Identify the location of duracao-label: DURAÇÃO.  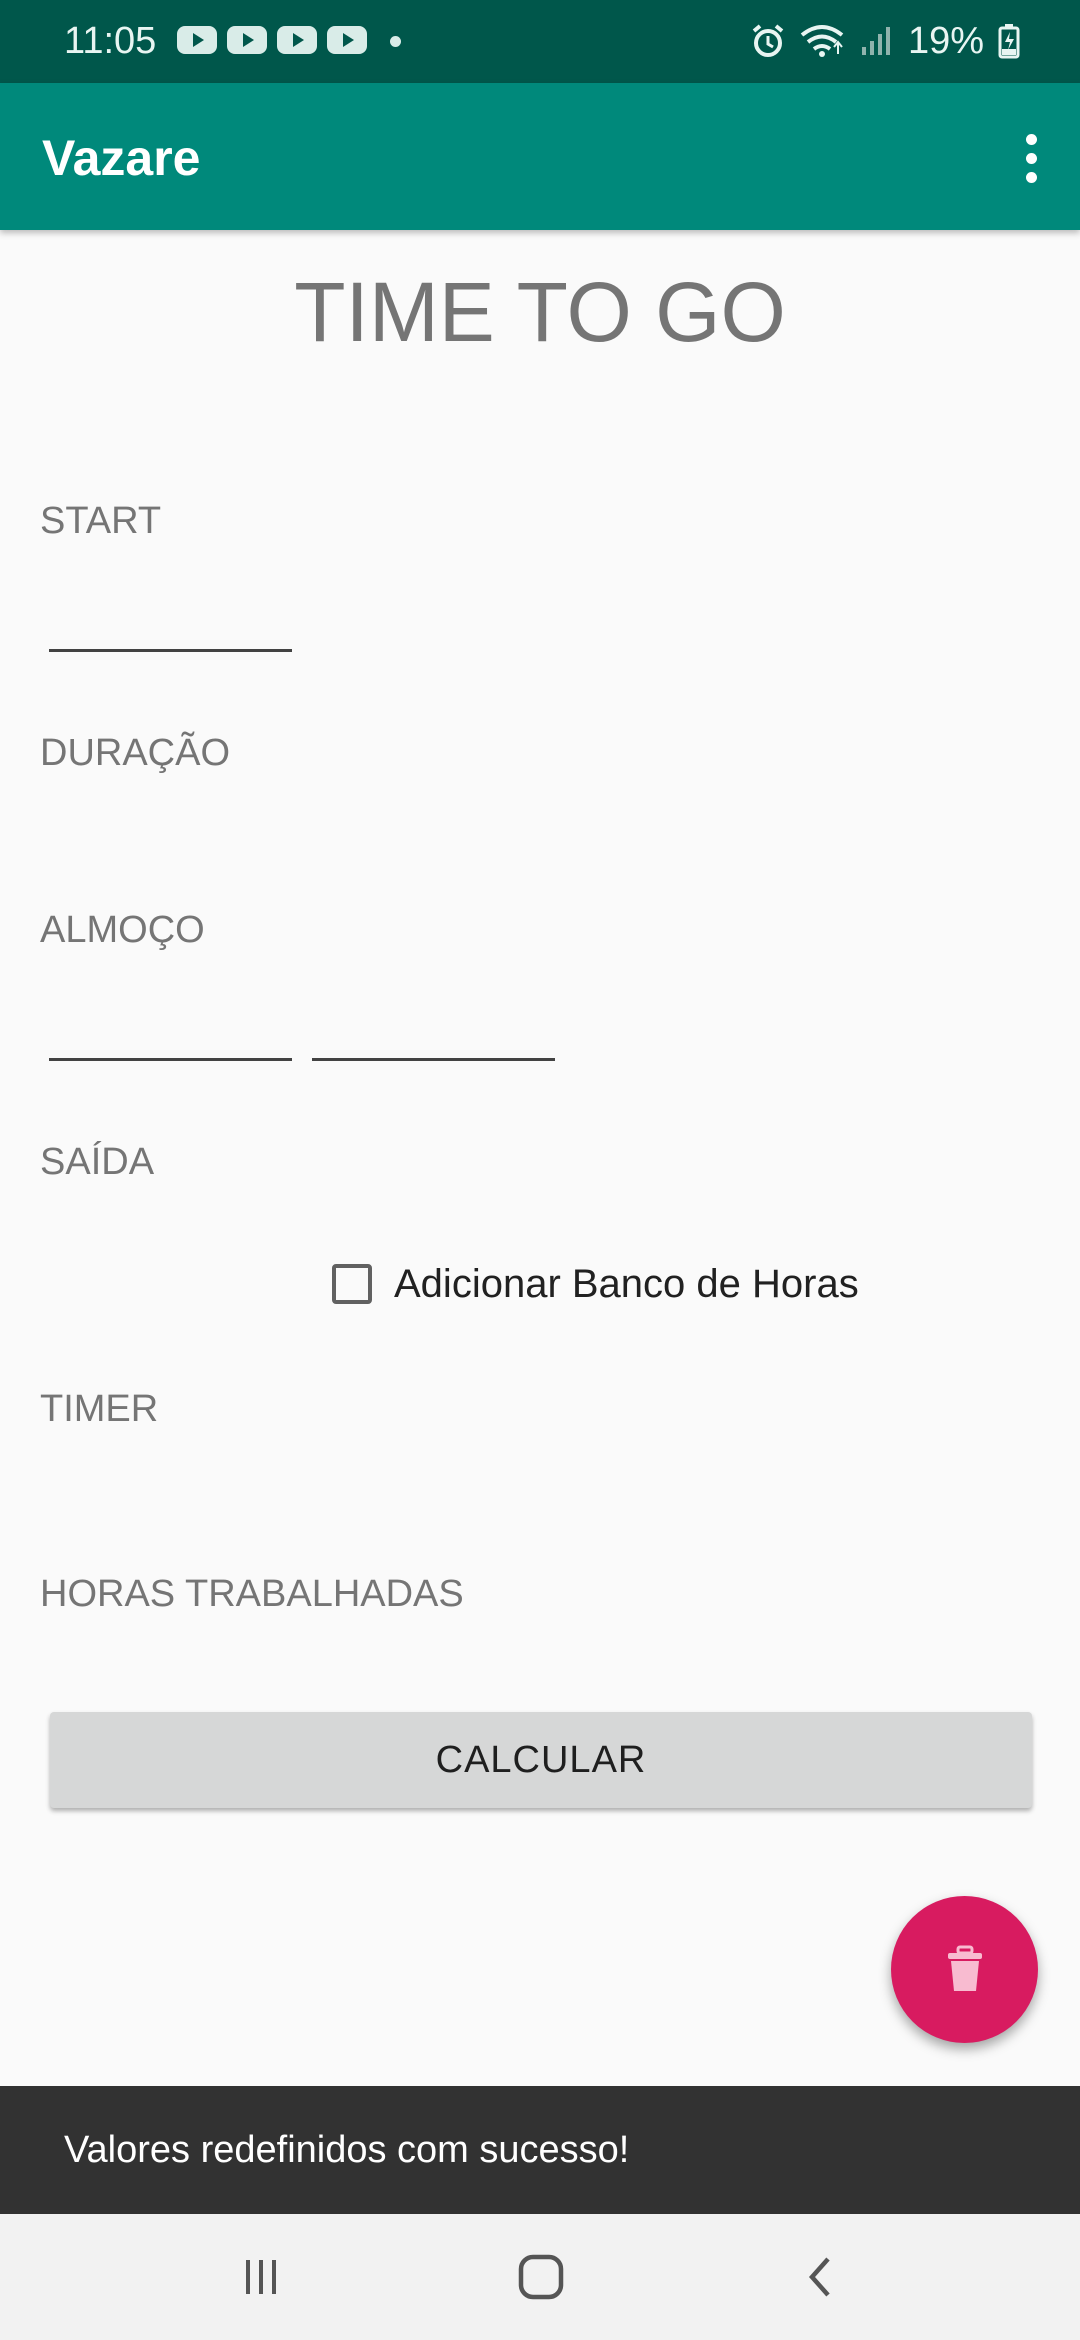
(135, 753).